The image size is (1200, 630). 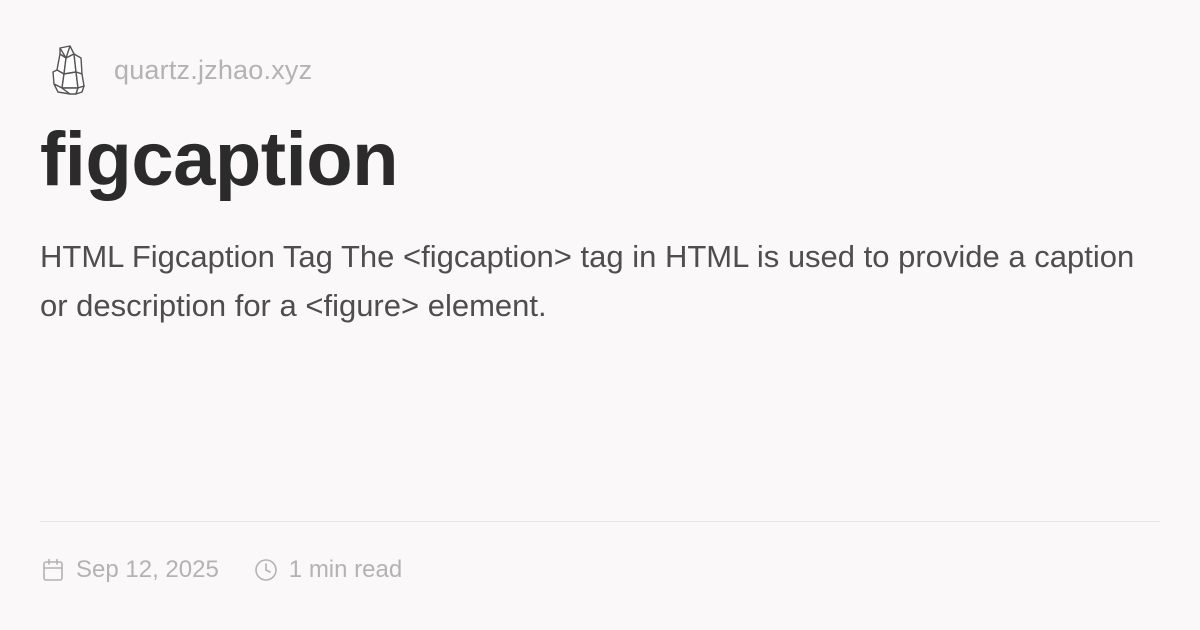 What do you see at coordinates (219, 159) in the screenshot?
I see `page-title: figcaption` at bounding box center [219, 159].